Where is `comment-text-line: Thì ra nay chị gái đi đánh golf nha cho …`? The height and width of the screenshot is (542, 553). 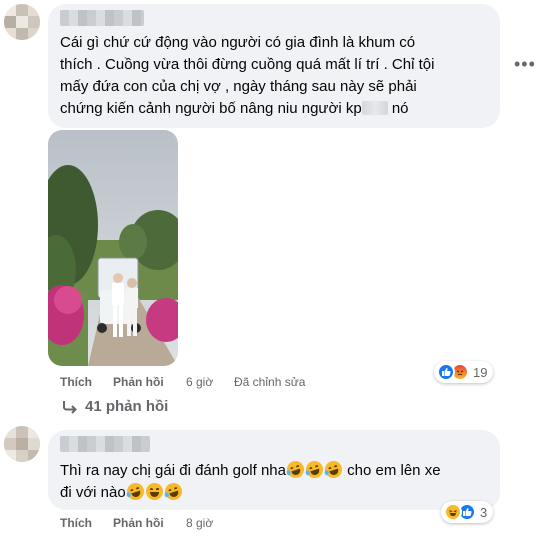 comment-text-line: Thì ra nay chị gái đi đánh golf nha cho … is located at coordinates (250, 469).